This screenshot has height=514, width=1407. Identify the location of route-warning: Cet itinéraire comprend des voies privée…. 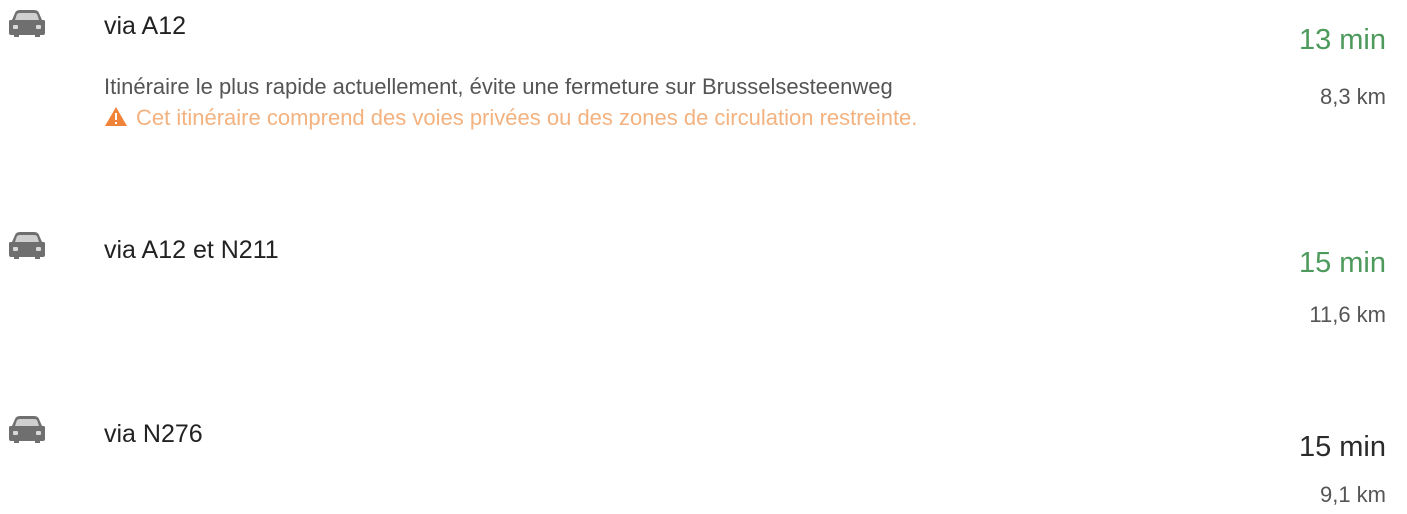
(510, 118).